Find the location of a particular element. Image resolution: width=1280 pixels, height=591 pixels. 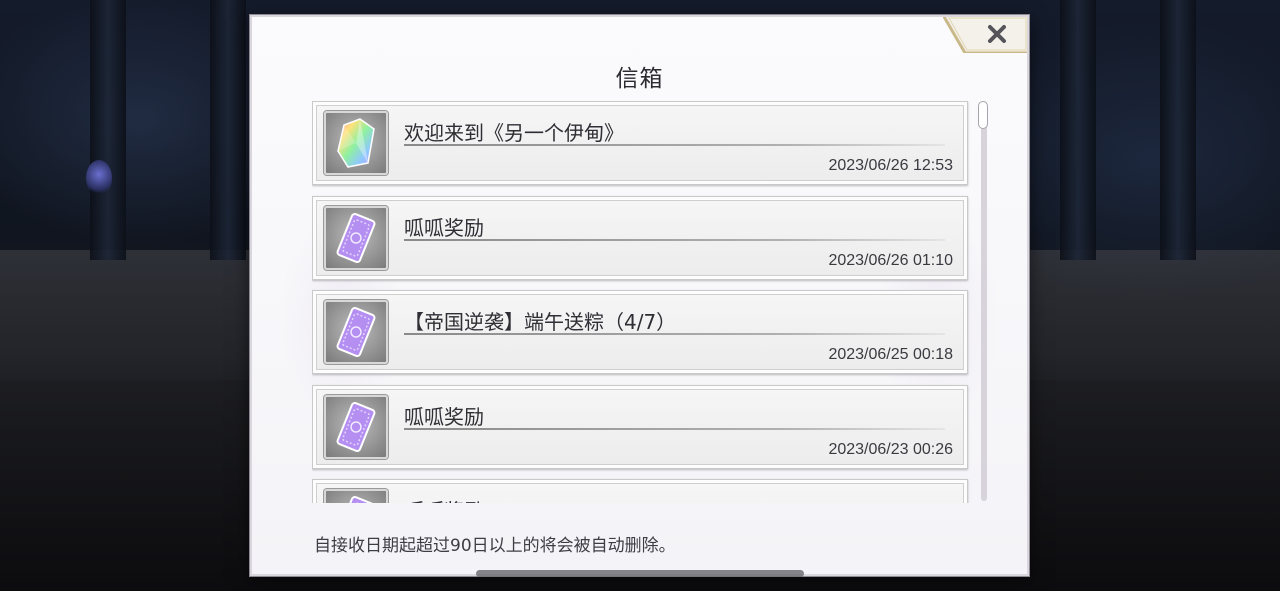

auto-delete-notice: 自接收日期起超过90日以上的将会被自动删除。 is located at coordinates (495, 546).